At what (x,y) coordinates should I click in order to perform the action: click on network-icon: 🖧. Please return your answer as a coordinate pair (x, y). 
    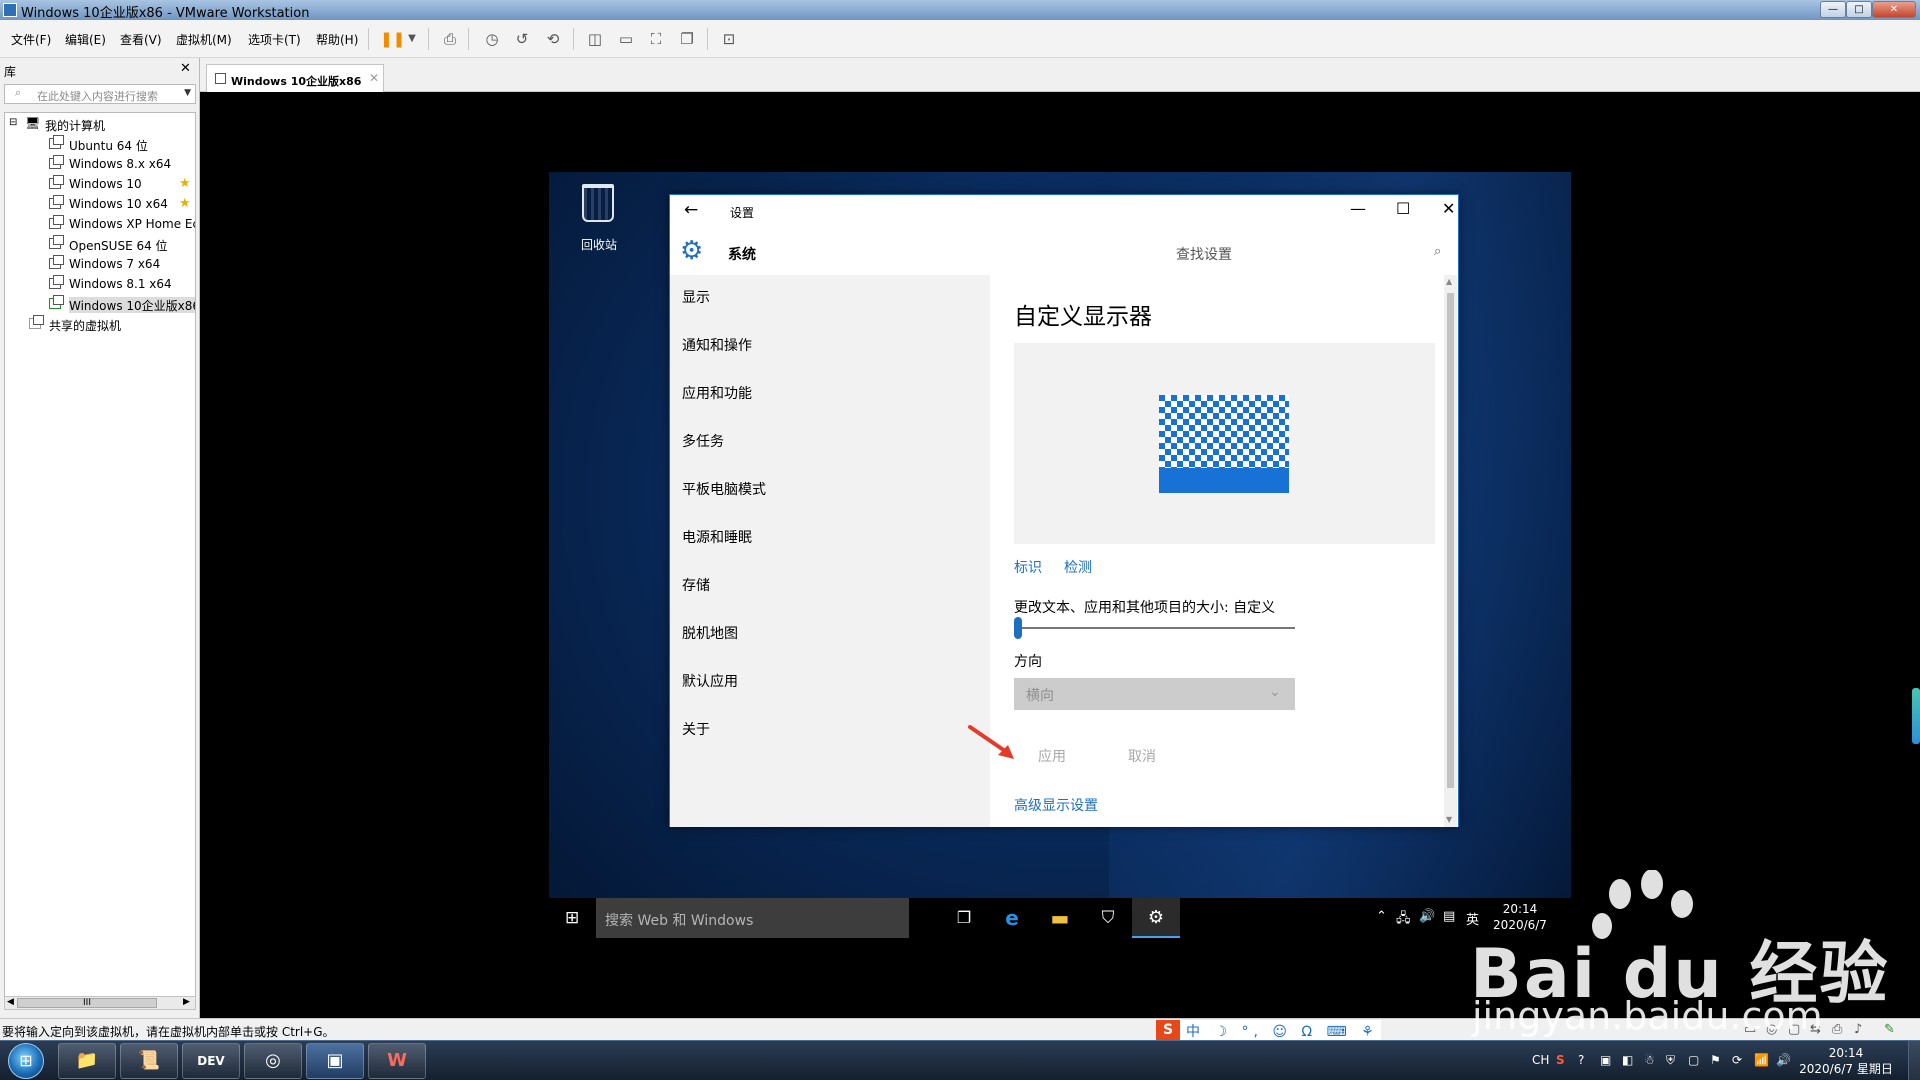
    Looking at the image, I should click on (1403, 920).